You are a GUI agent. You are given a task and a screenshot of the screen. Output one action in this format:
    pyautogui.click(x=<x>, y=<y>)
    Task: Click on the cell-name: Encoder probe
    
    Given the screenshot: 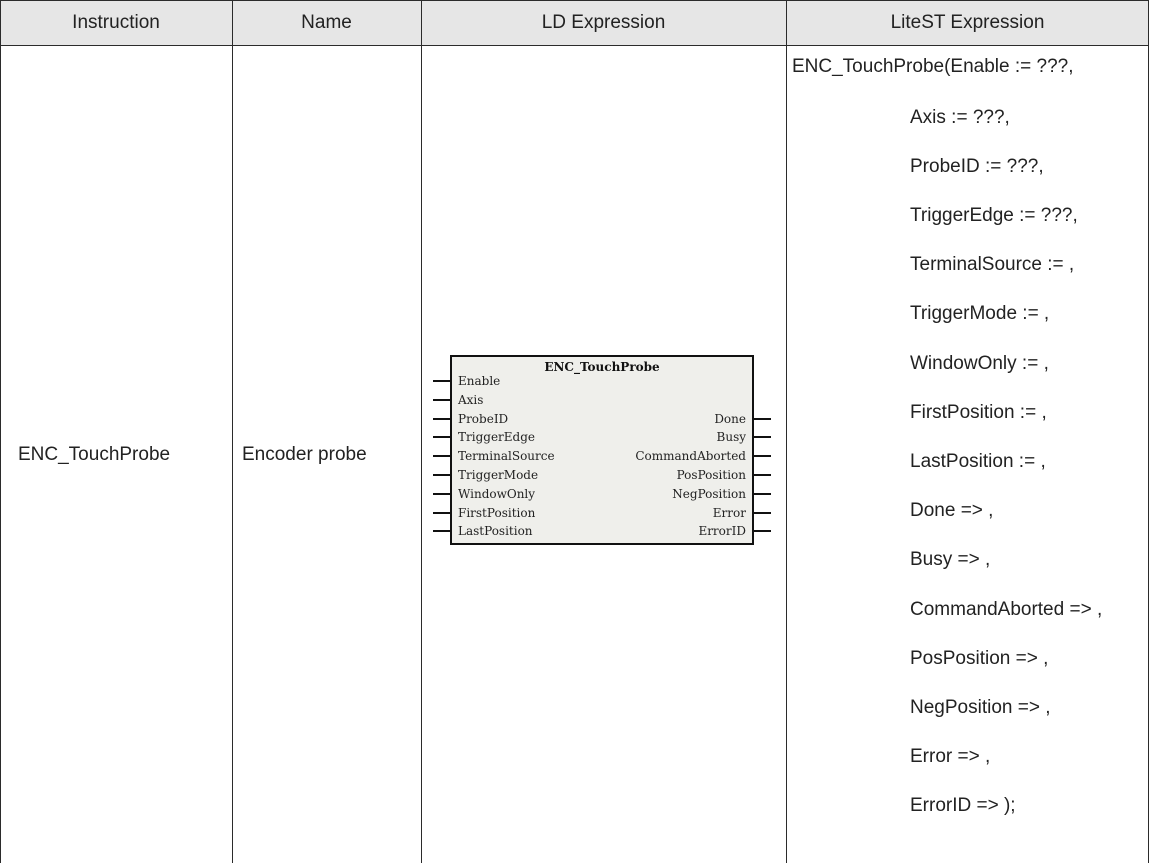 What is the action you would take?
    pyautogui.click(x=304, y=454)
    